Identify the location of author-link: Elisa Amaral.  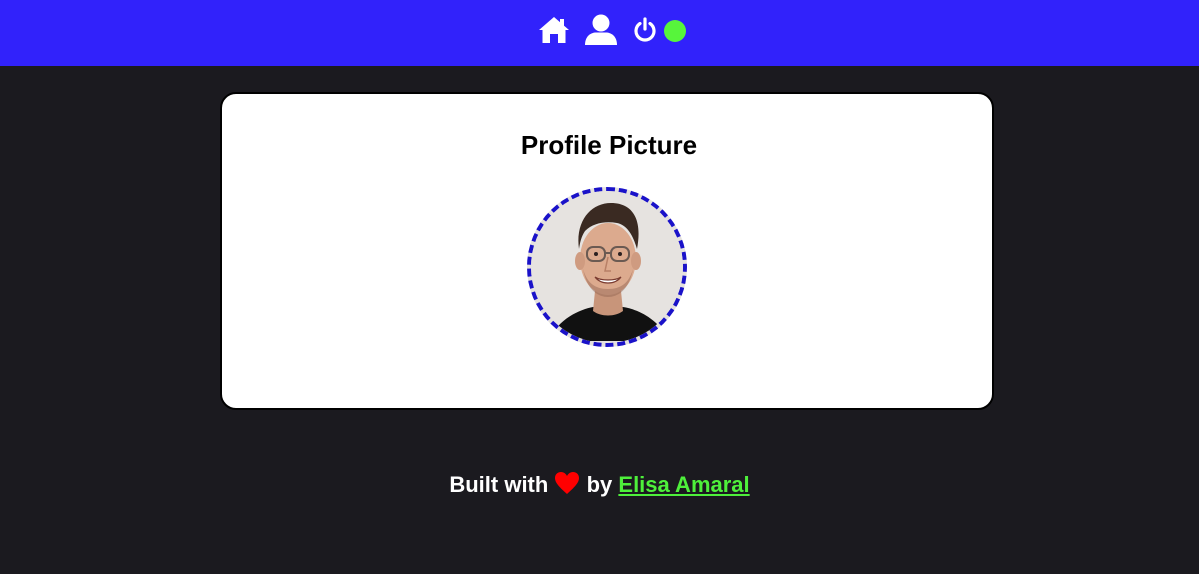
(683, 484).